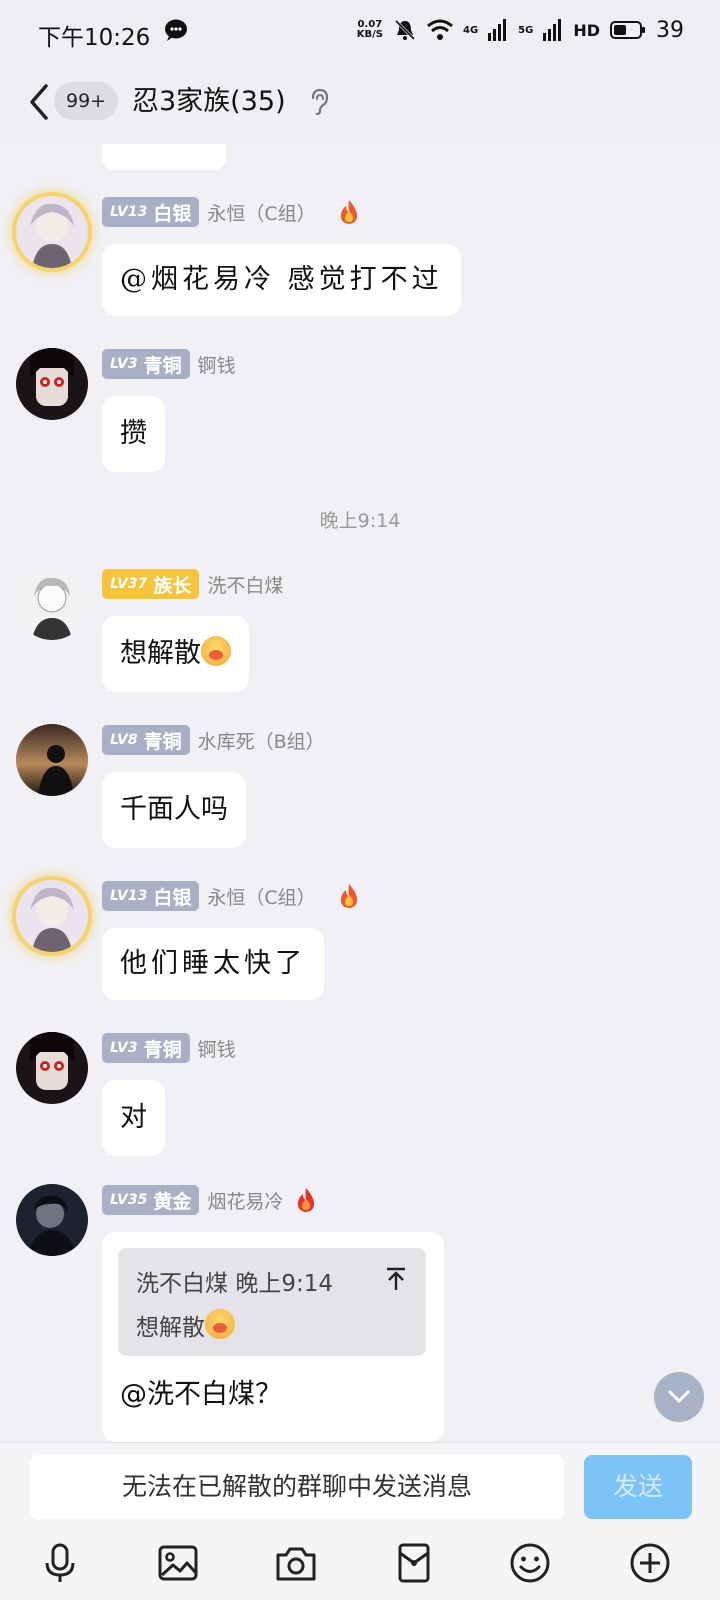 This screenshot has width=720, height=1600. What do you see at coordinates (526, 30) in the screenshot?
I see `signal-2-label: 5G` at bounding box center [526, 30].